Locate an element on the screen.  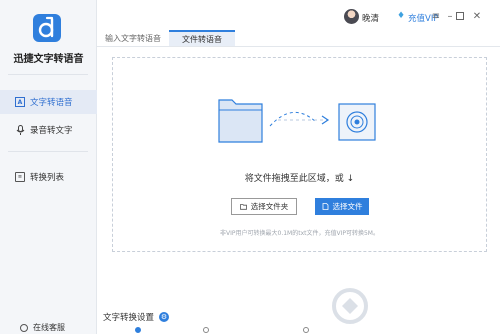
sidebar-item-conversion-list: ≡ 转换列表 is located at coordinates (48, 177).